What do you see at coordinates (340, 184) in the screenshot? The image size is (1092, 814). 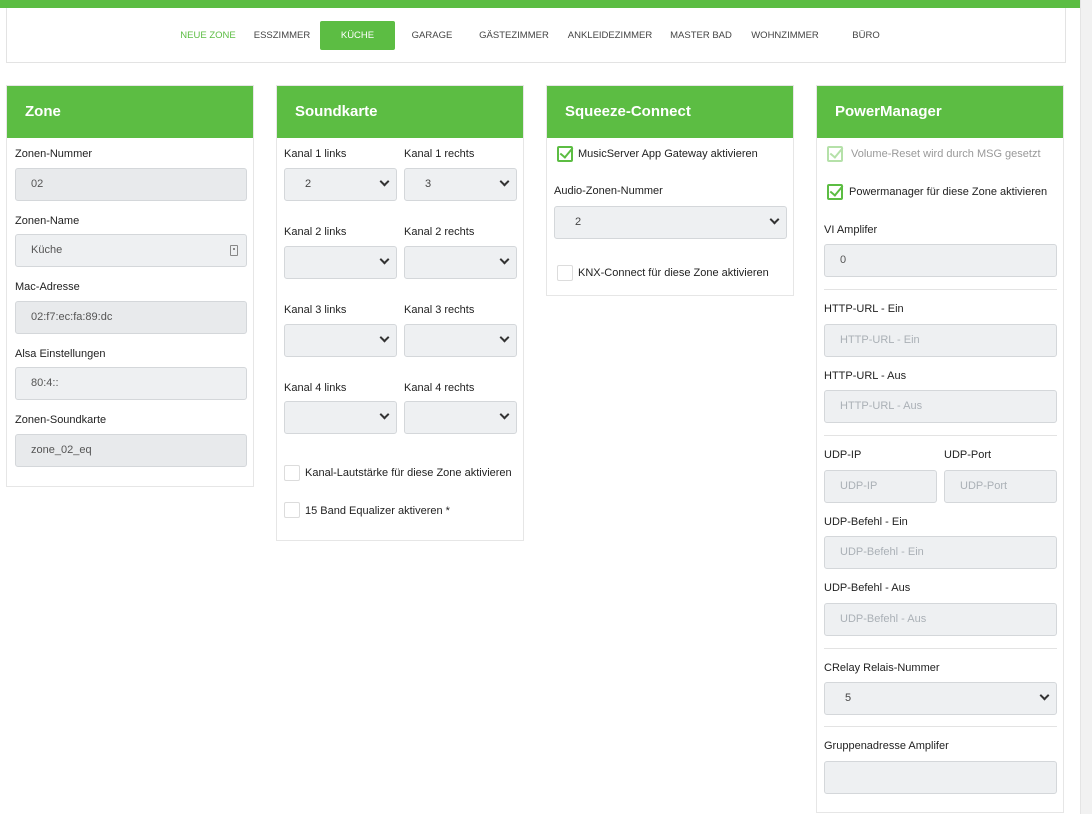 I see `kanal-1-links-select: 2` at bounding box center [340, 184].